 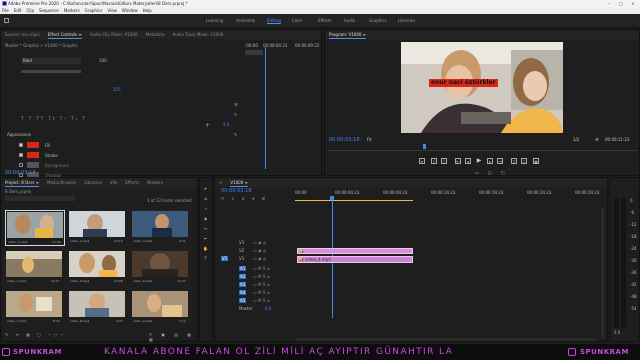 I want to click on extra-controls: ▭ ◫ ◰, so click(x=492, y=172).